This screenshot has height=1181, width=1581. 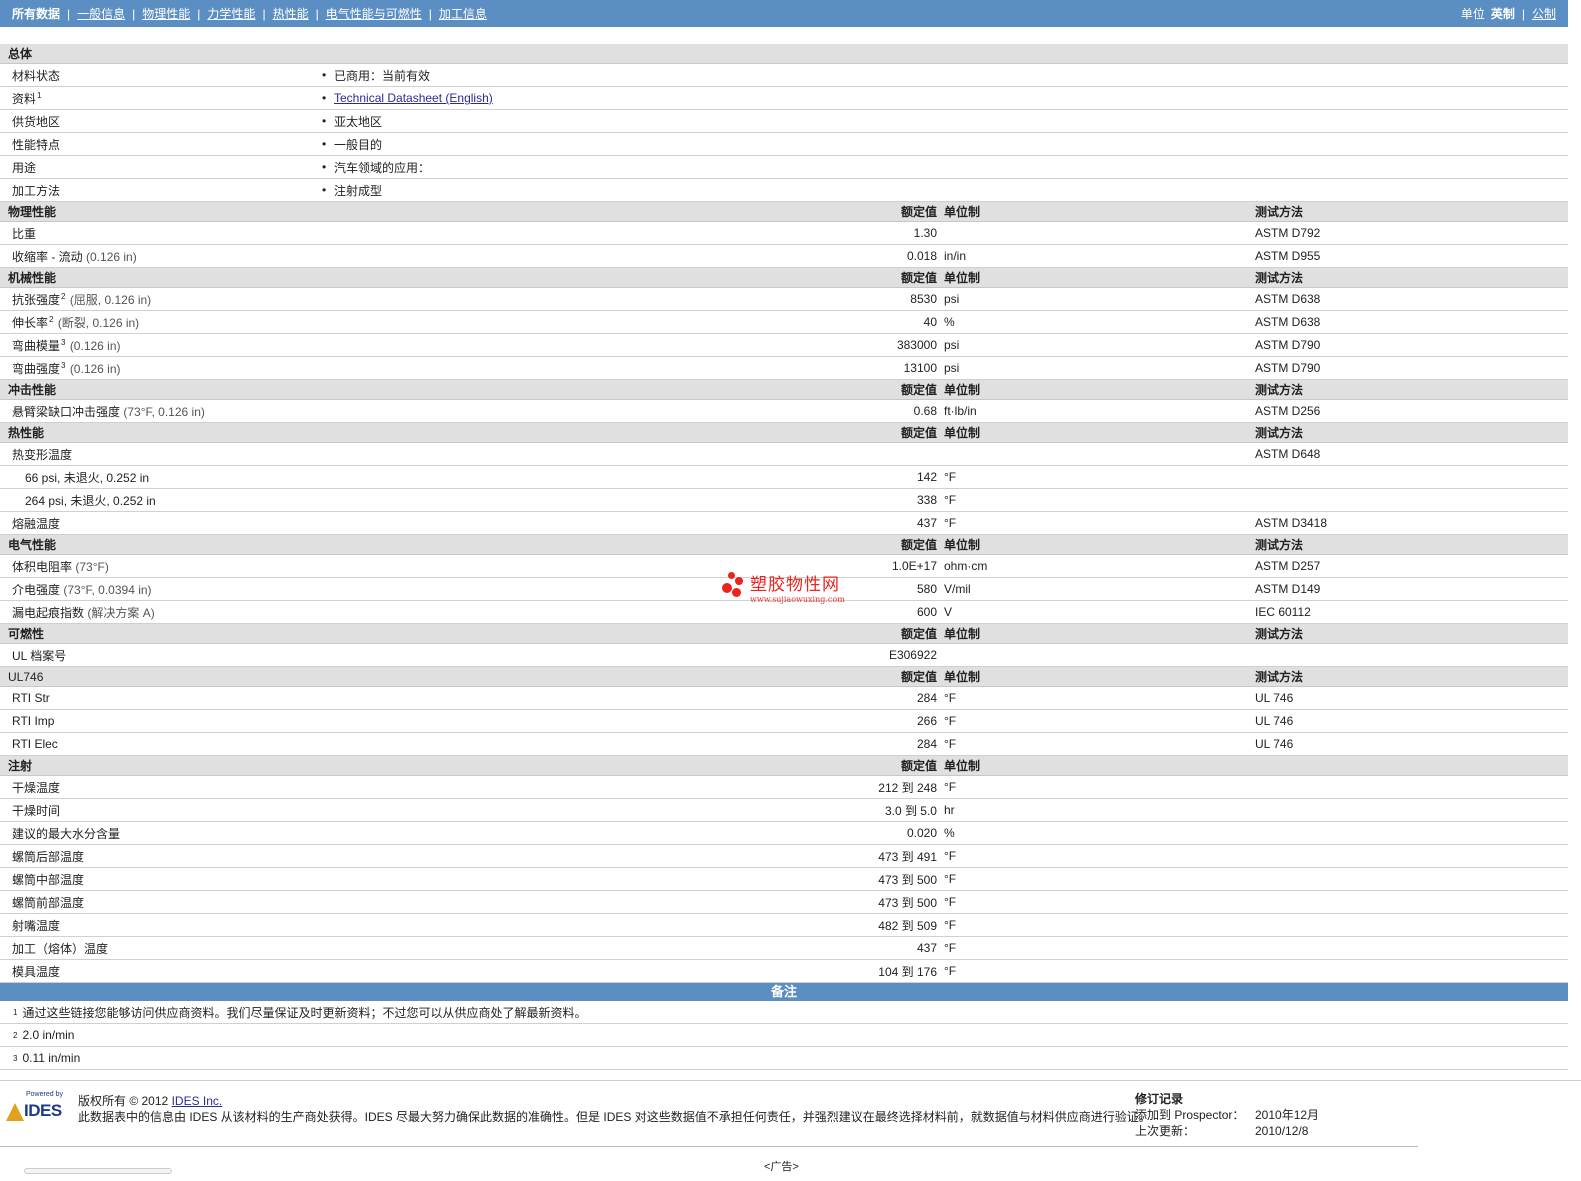 I want to click on added-value: 2010年12月, so click(x=1287, y=1115).